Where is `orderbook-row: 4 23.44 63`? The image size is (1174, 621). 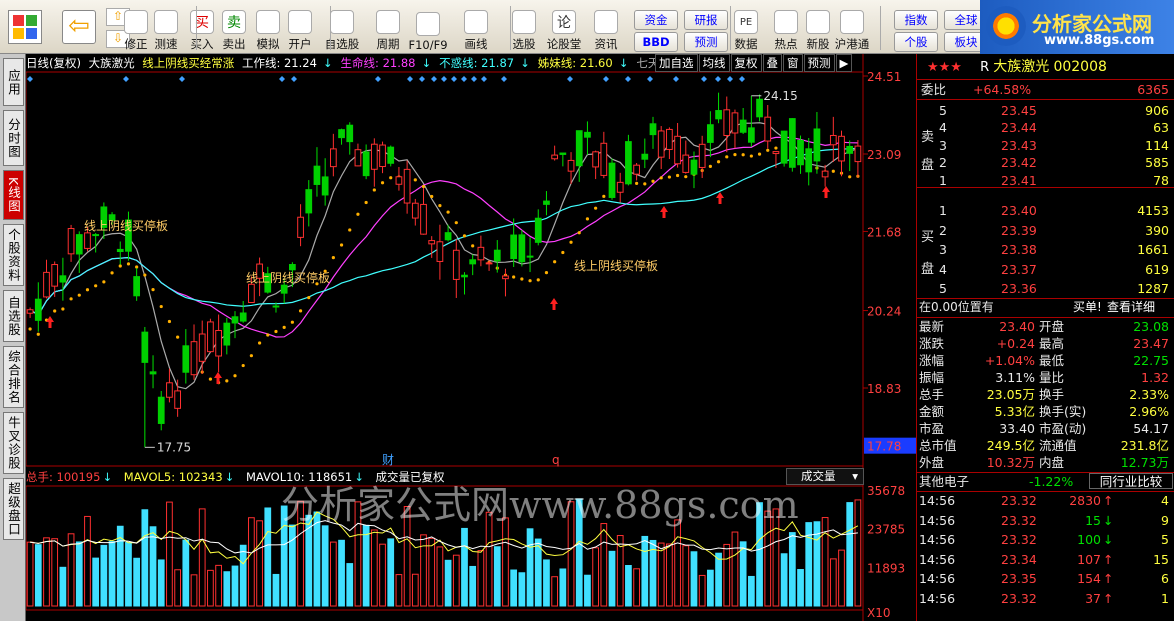 orderbook-row: 4 23.44 63 is located at coordinates (1045, 127).